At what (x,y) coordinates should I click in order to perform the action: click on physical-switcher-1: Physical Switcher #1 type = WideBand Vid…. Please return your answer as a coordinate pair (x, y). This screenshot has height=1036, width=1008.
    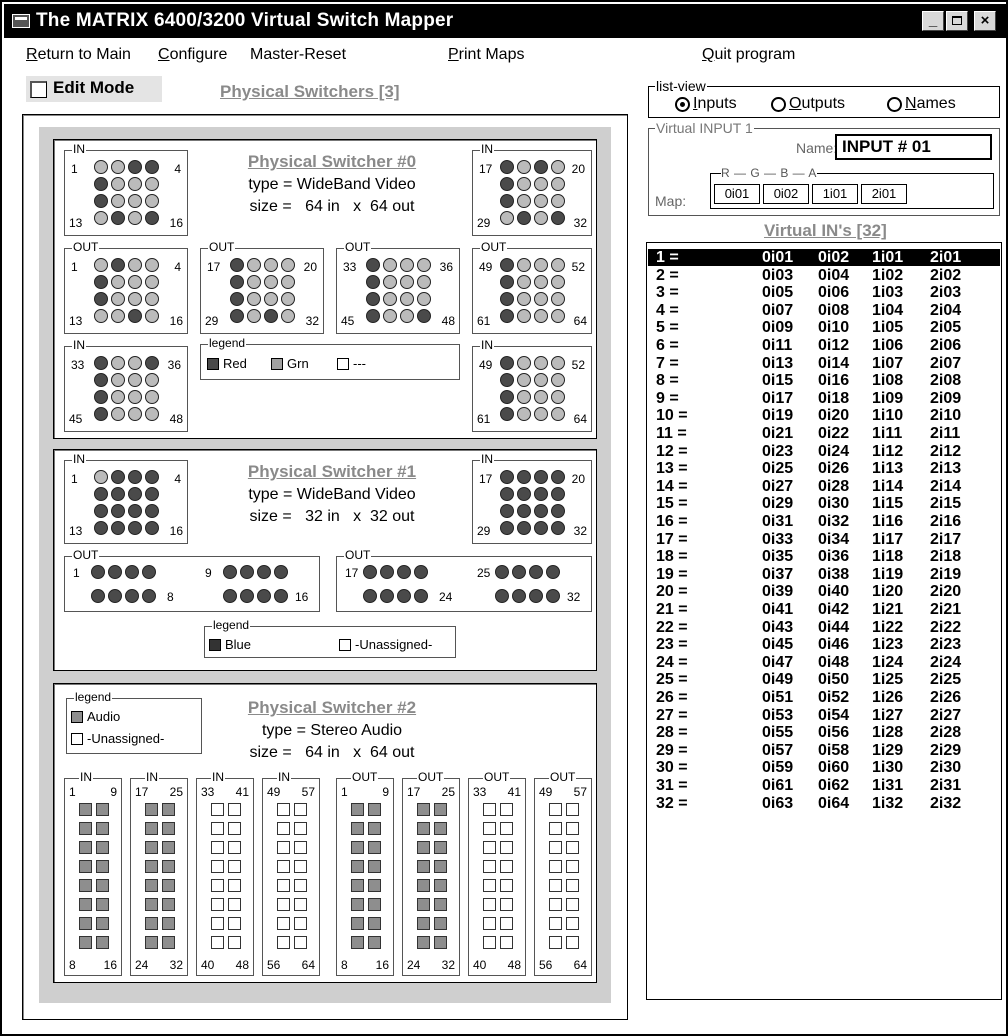
    Looking at the image, I should click on (325, 560).